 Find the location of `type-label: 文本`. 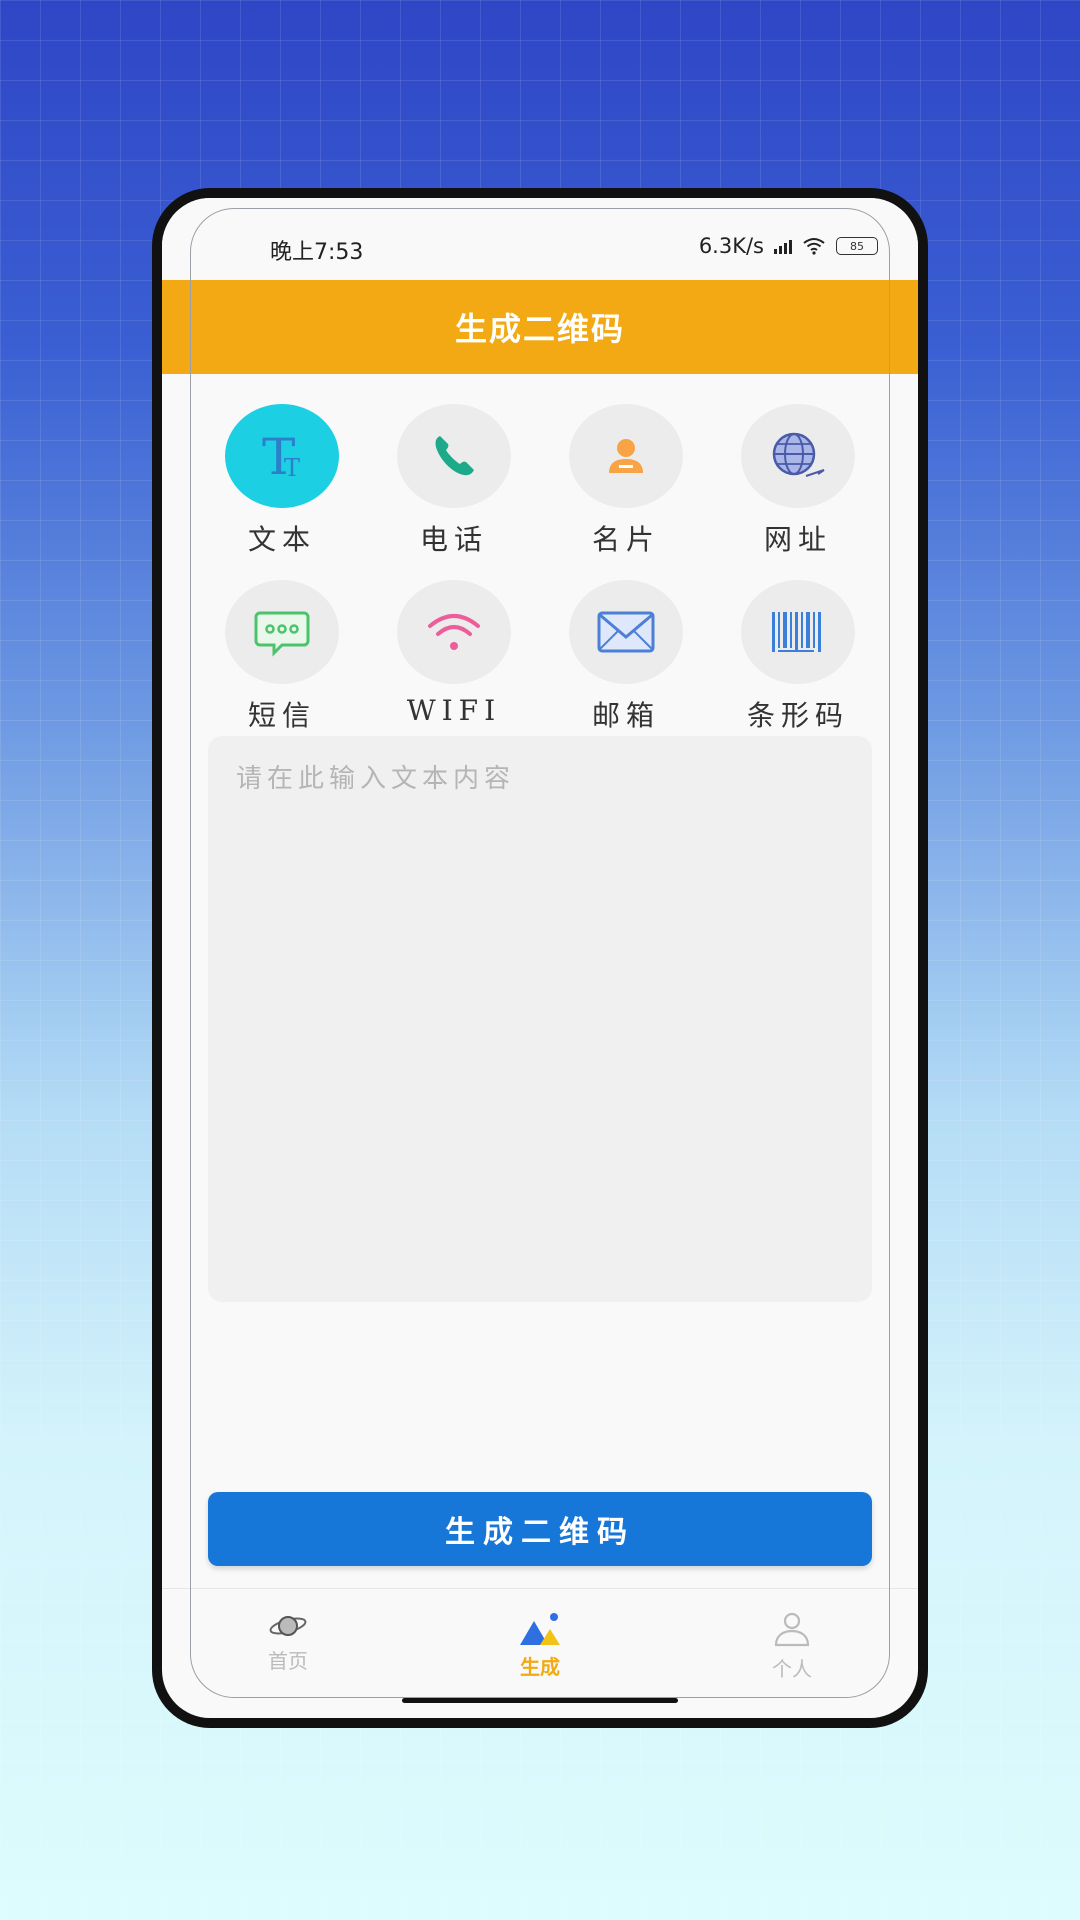

type-label: 文本 is located at coordinates (281, 539).